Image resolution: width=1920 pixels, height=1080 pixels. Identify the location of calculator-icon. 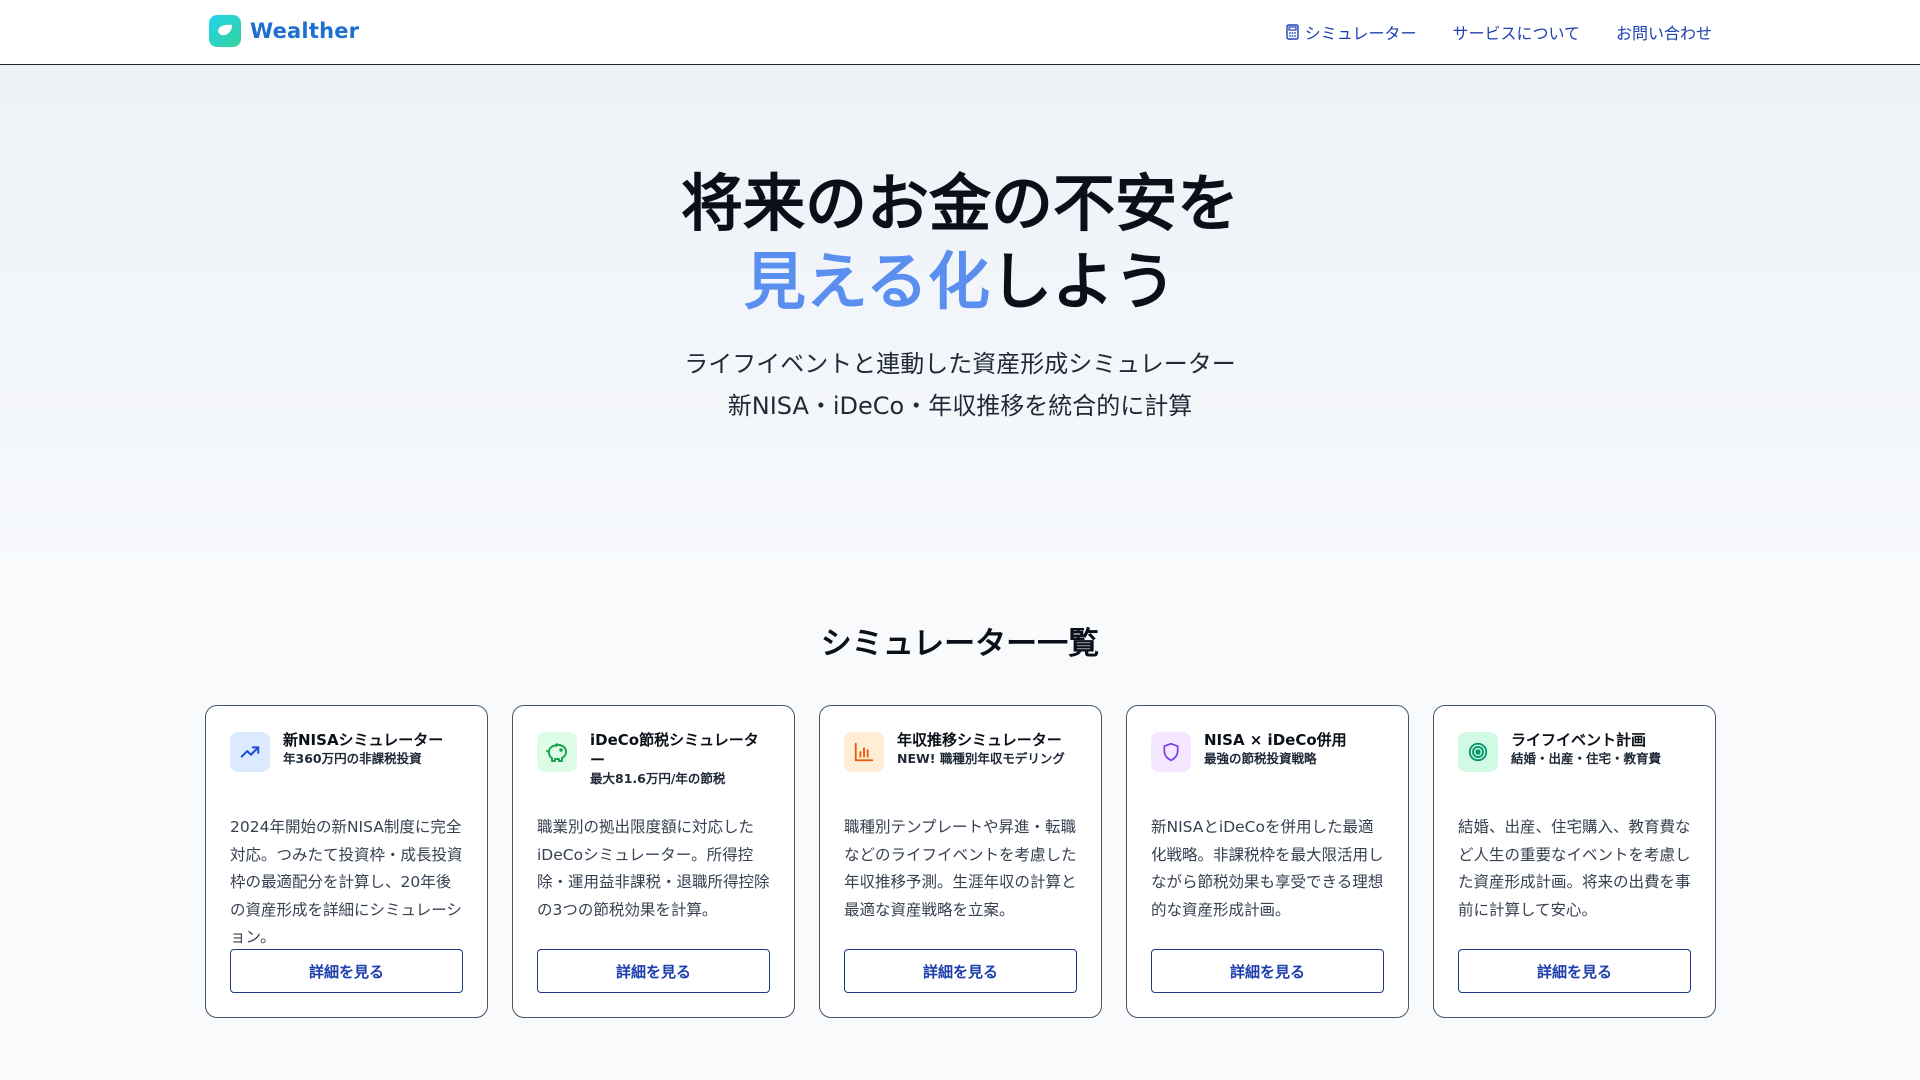
(1292, 32).